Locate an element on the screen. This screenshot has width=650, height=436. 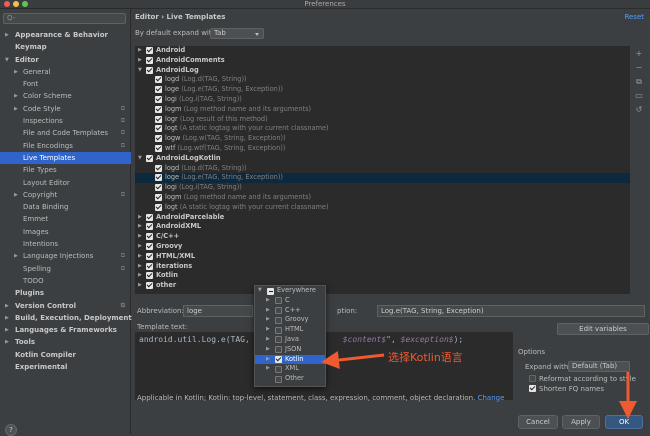
sidebar-item: Plugins is located at coordinates (65, 293).